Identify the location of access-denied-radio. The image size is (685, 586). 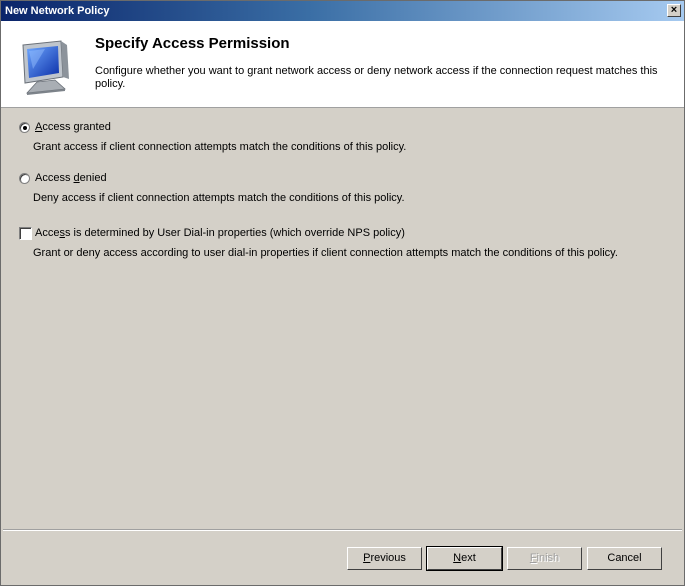
(24, 178).